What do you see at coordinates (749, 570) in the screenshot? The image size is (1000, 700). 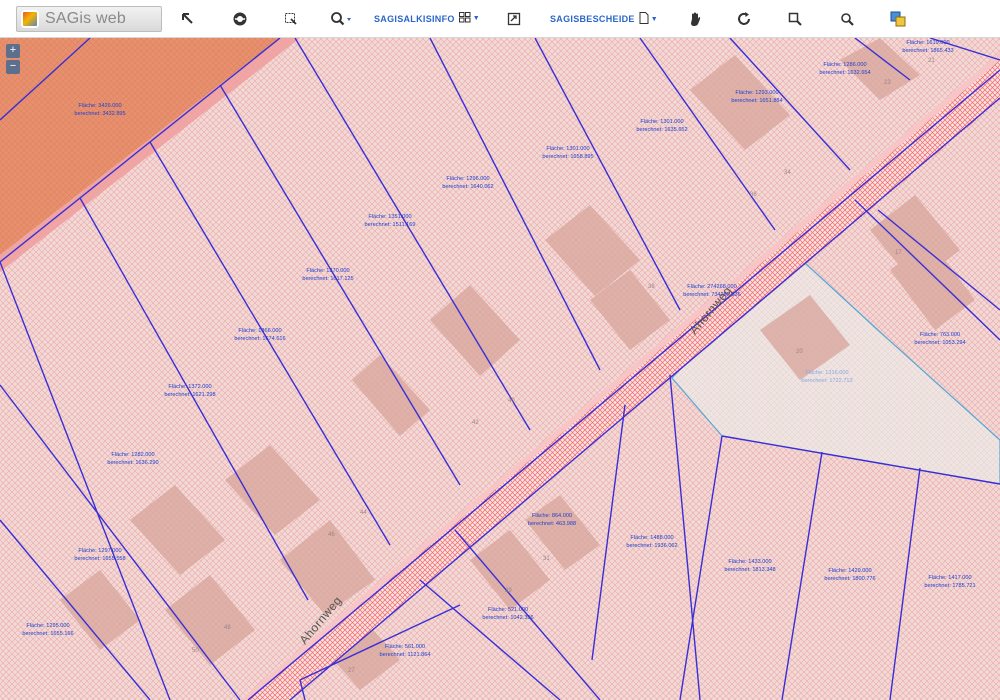 I see `parcel-label-p20-calc: berechnet: 1813.348` at bounding box center [749, 570].